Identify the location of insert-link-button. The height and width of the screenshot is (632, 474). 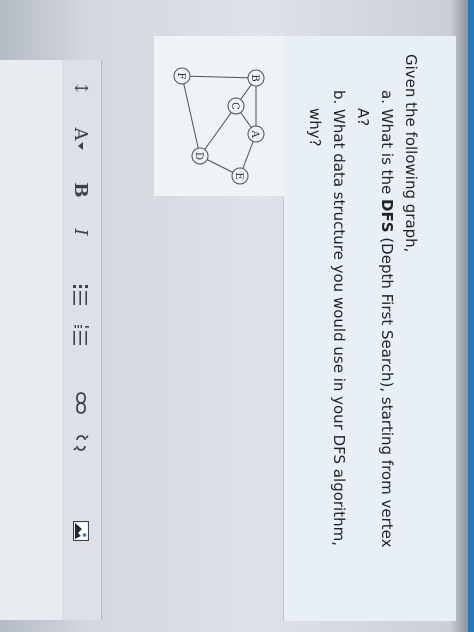
(81, 403).